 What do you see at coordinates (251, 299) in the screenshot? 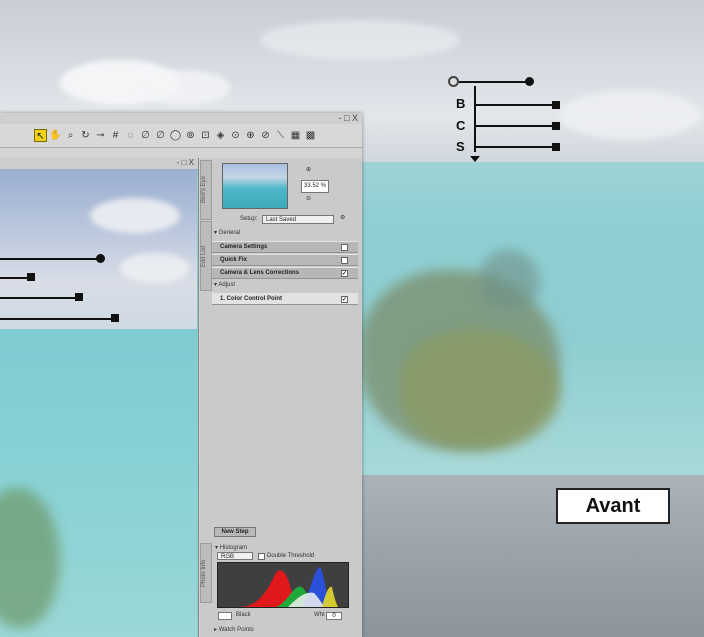
I see `color-control-point-label: 1. Color Control Point` at bounding box center [251, 299].